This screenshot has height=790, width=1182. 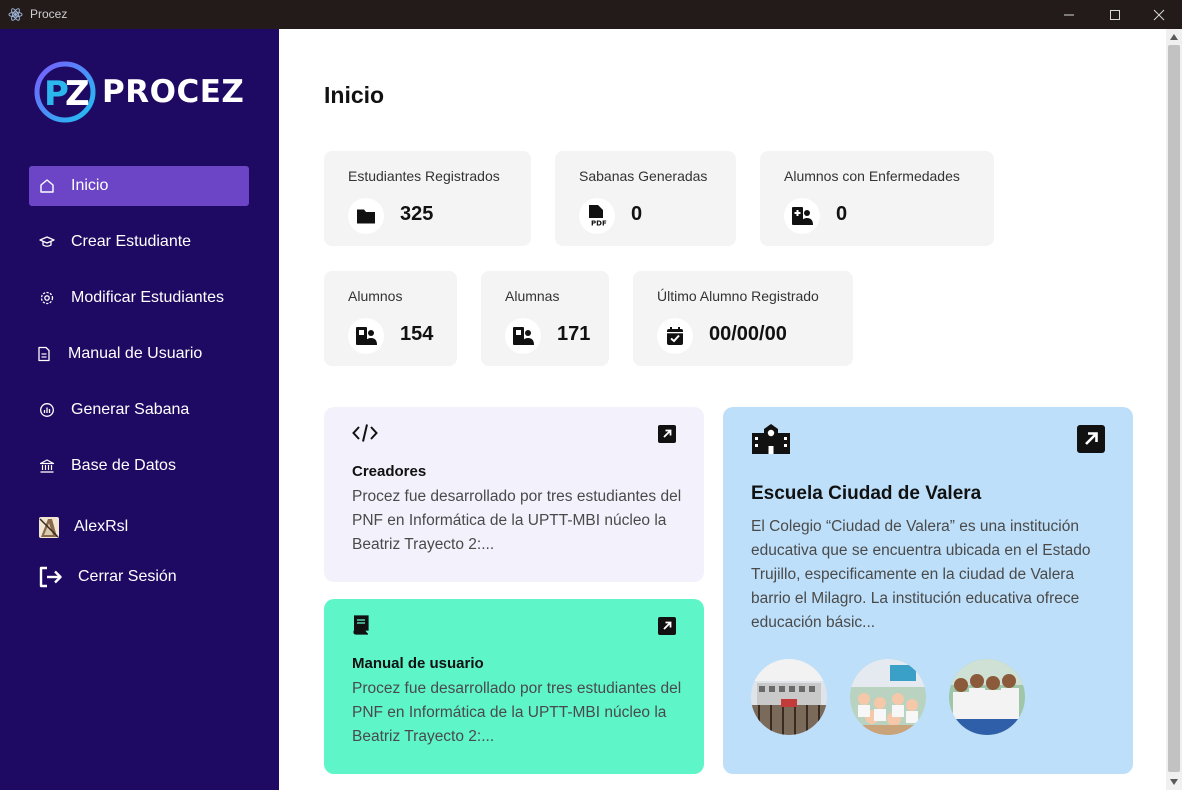 What do you see at coordinates (47, 186) in the screenshot?
I see `home-icon` at bounding box center [47, 186].